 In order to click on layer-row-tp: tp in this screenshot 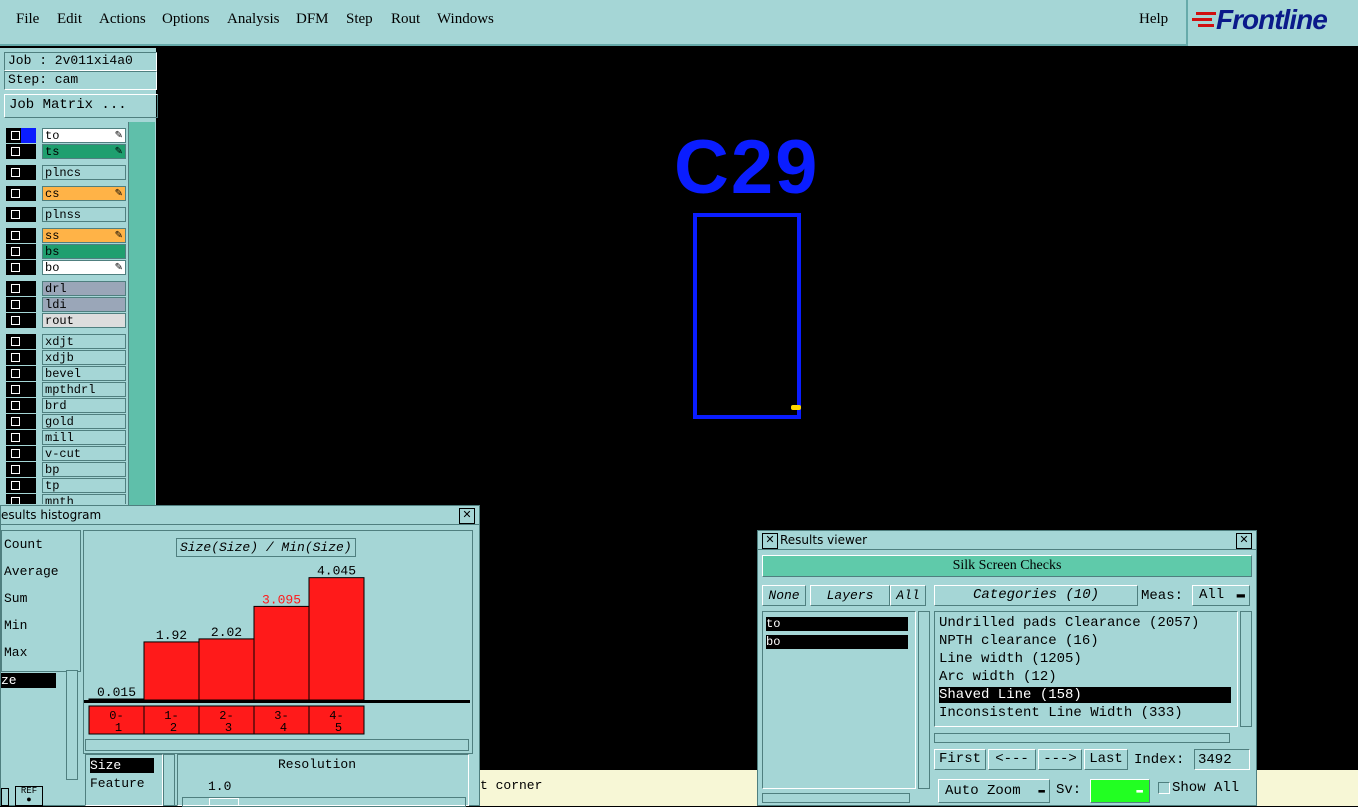, I will do `click(65, 485)`.